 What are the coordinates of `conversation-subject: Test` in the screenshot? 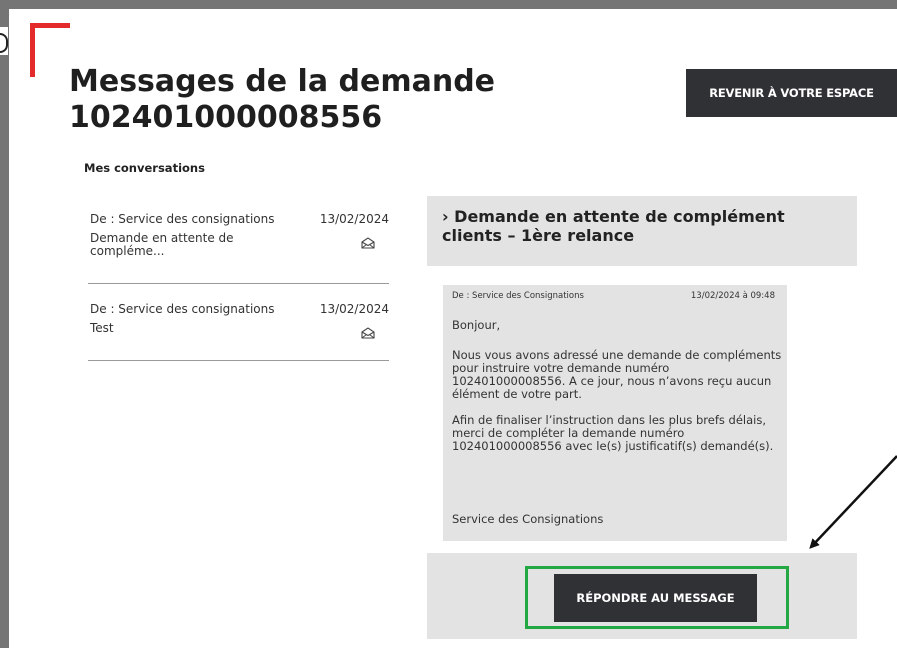 It's located at (102, 328).